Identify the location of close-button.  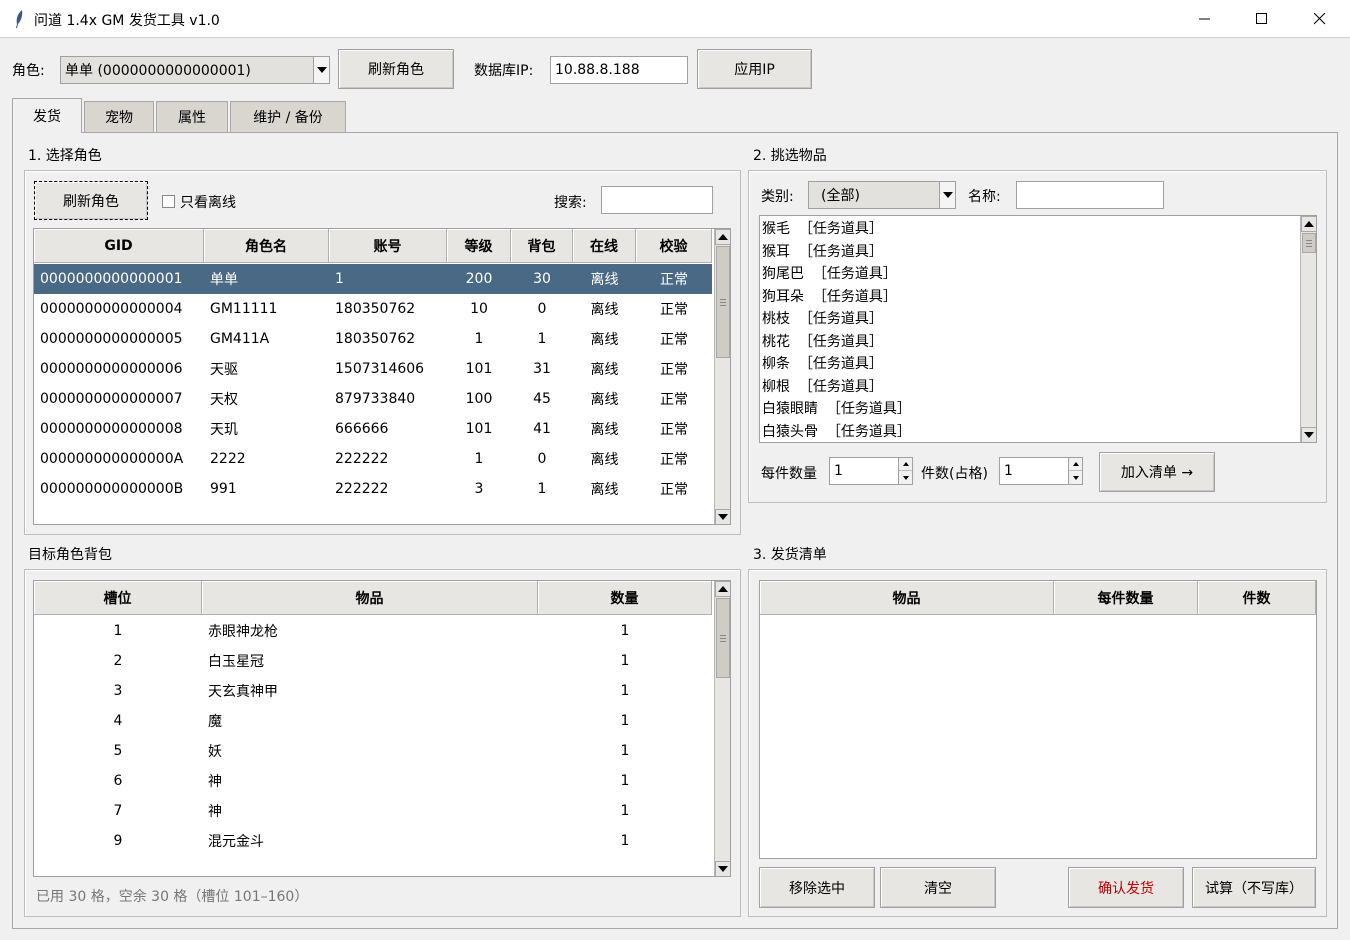
(1320, 19).